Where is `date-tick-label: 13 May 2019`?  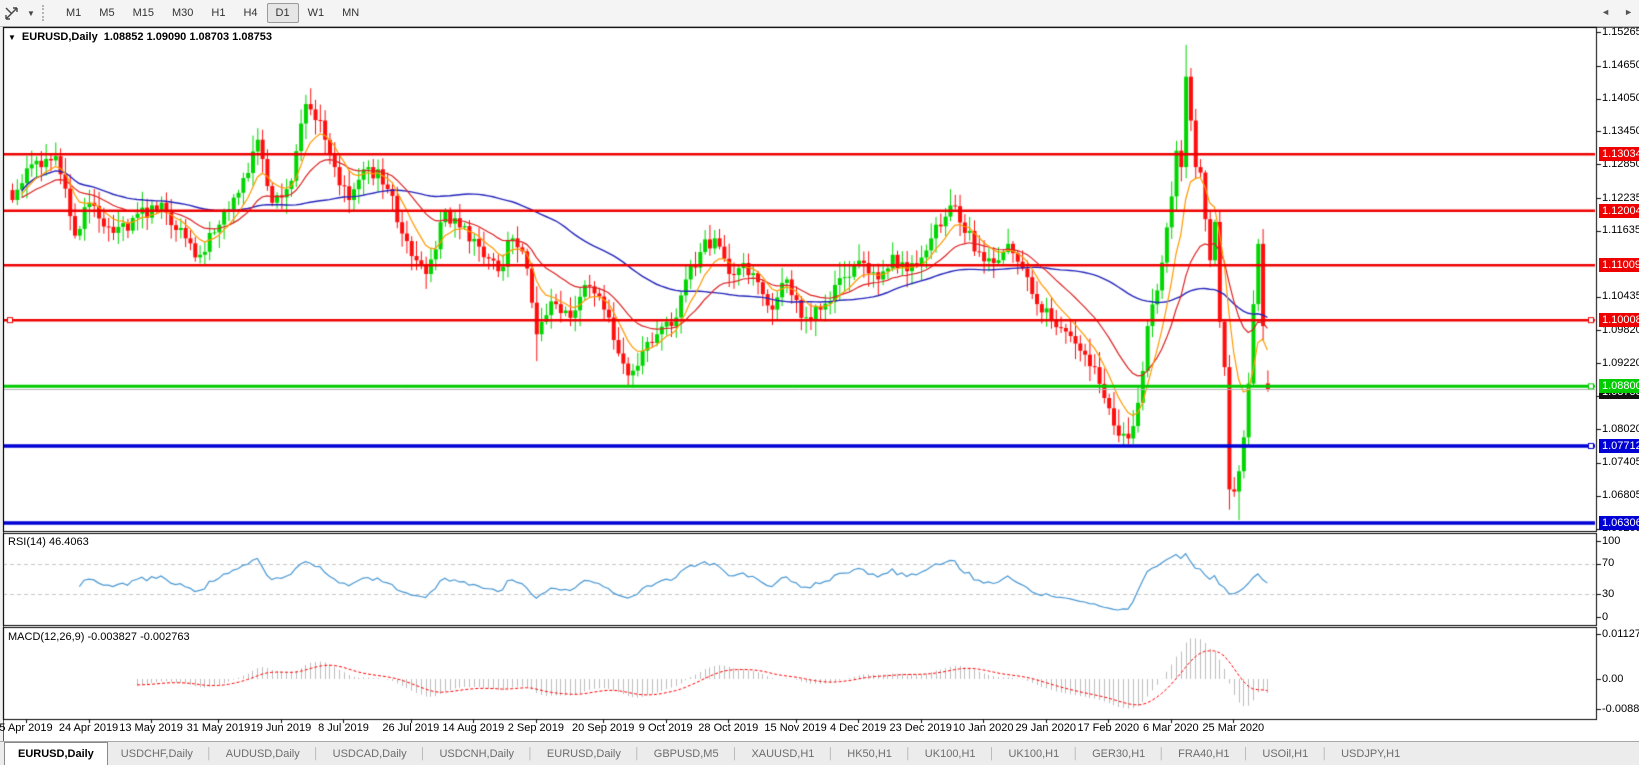 date-tick-label: 13 May 2019 is located at coordinates (151, 728).